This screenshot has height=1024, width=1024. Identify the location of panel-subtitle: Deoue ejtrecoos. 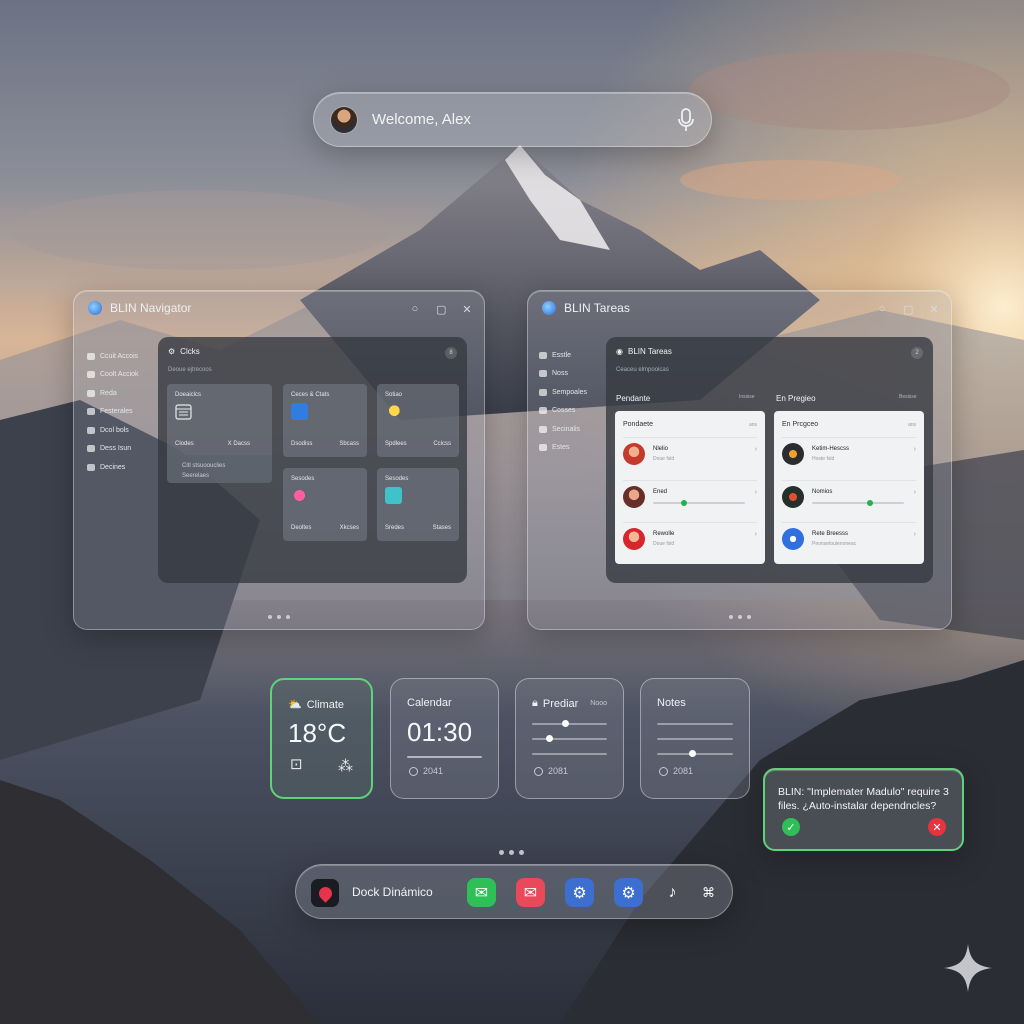
(190, 370).